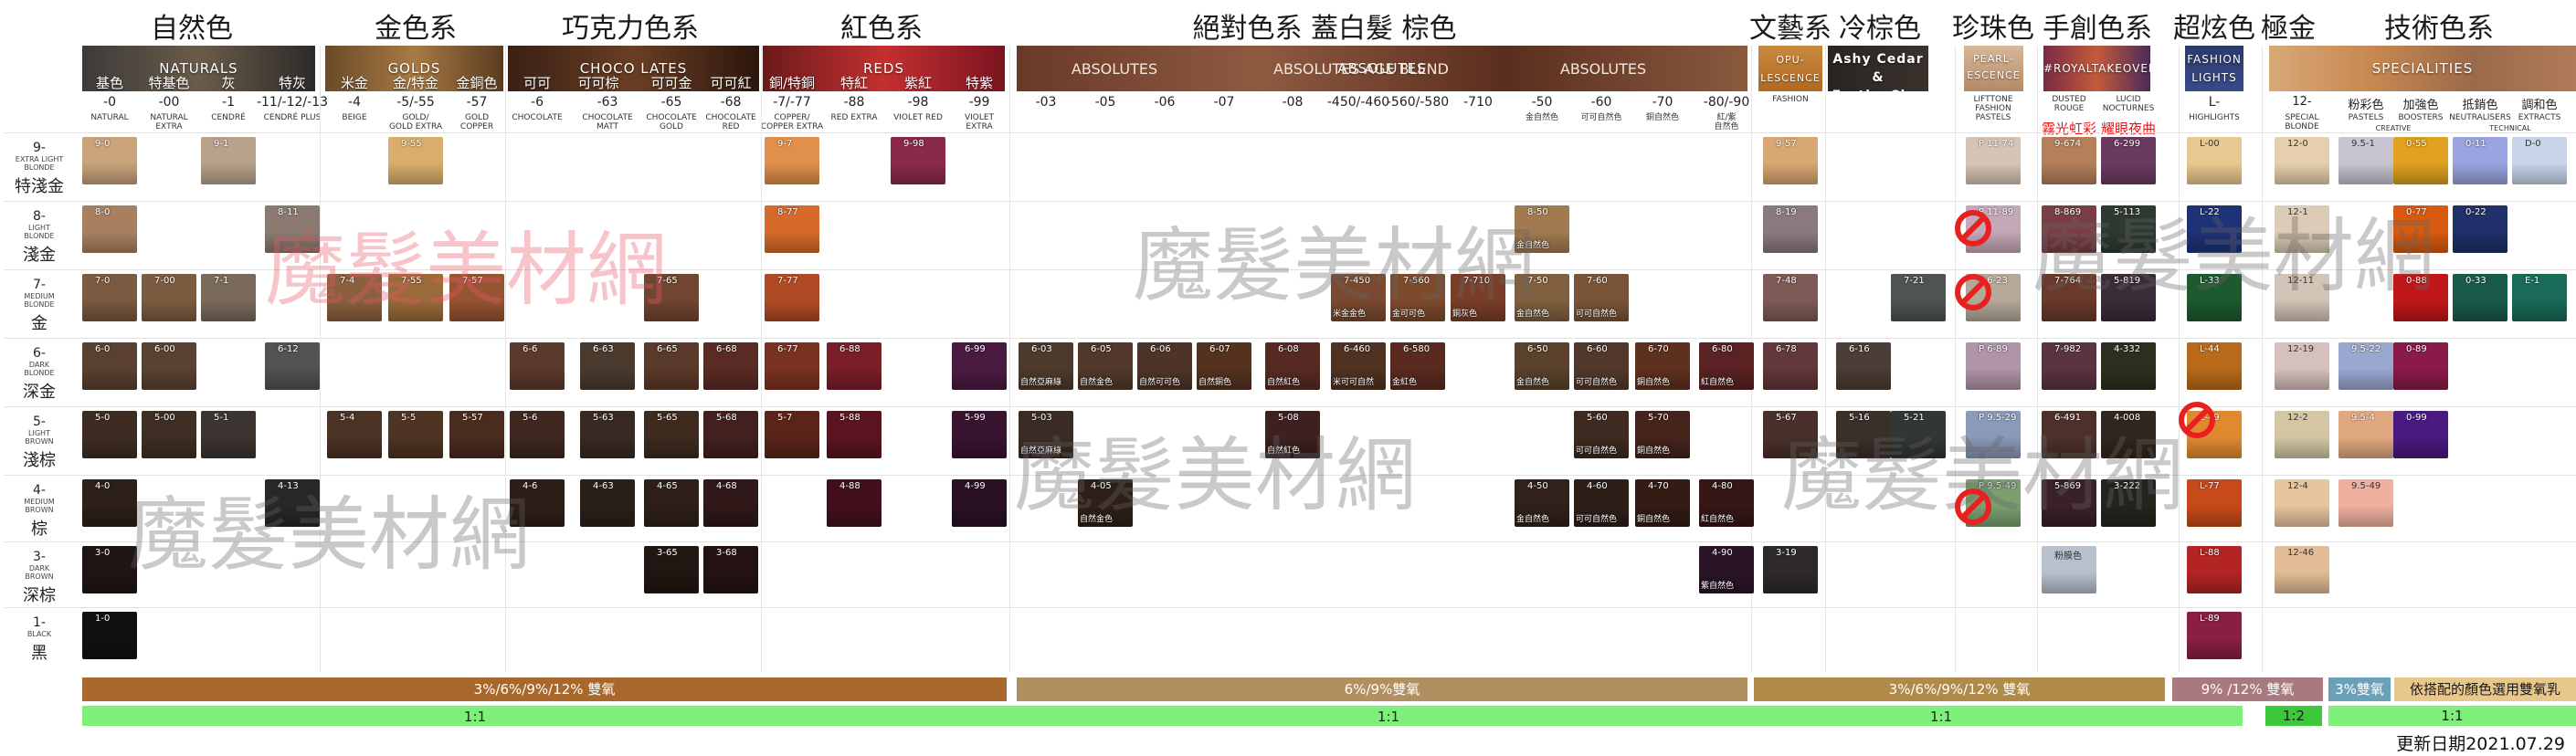  What do you see at coordinates (792, 160) in the screenshot?
I see `color-swatch: 9-7` at bounding box center [792, 160].